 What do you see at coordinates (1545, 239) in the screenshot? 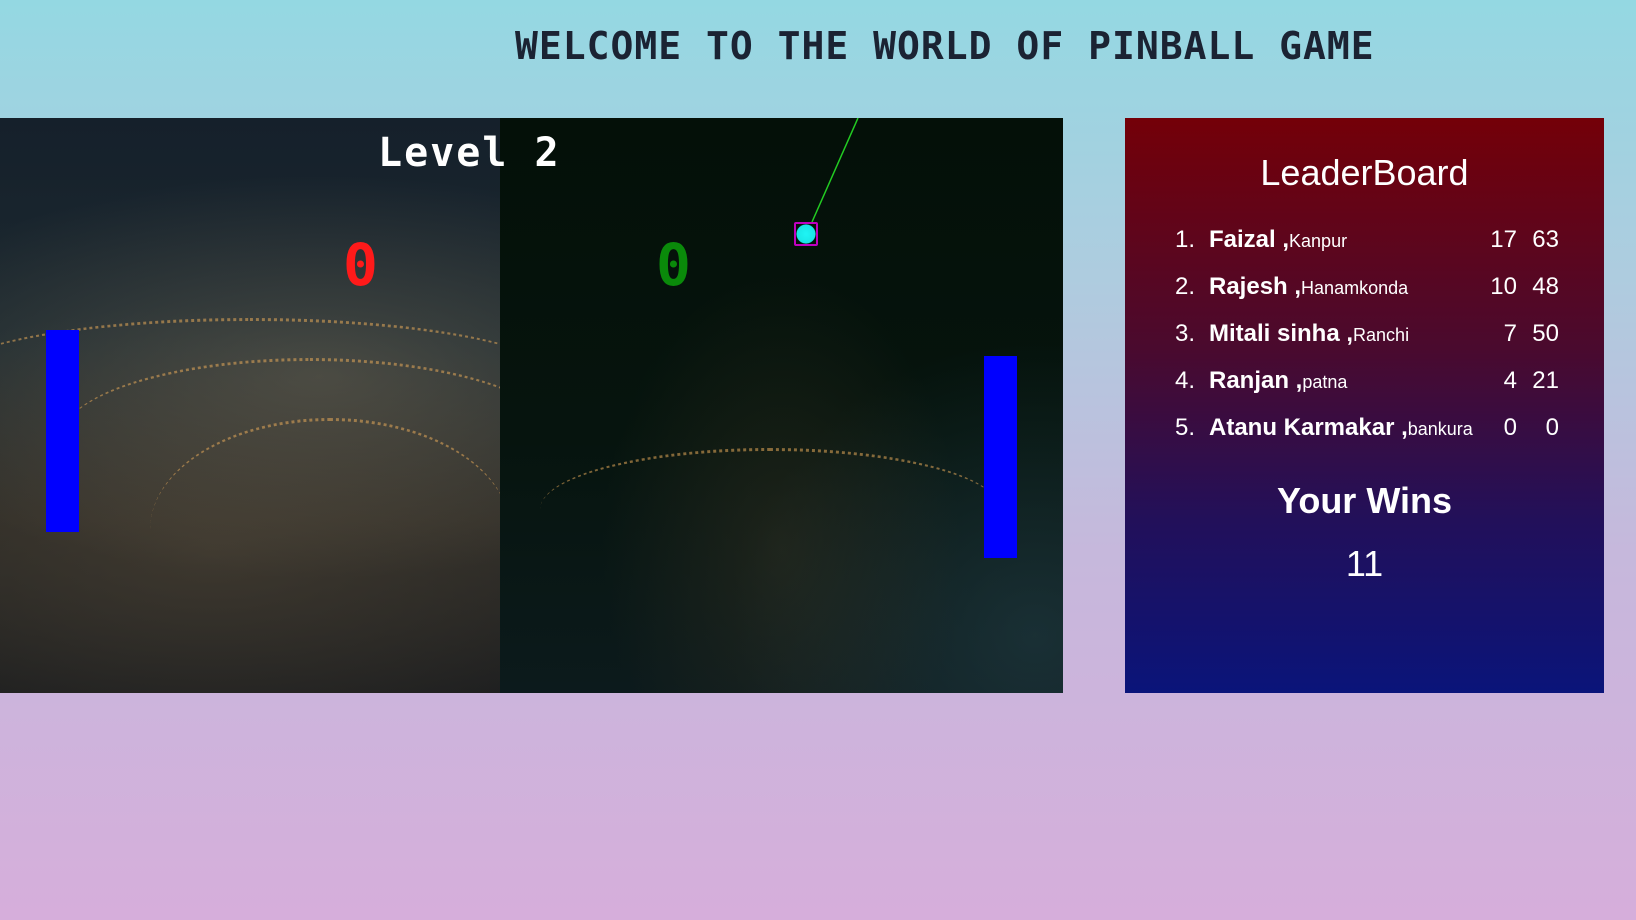
I see `player-points: 63` at bounding box center [1545, 239].